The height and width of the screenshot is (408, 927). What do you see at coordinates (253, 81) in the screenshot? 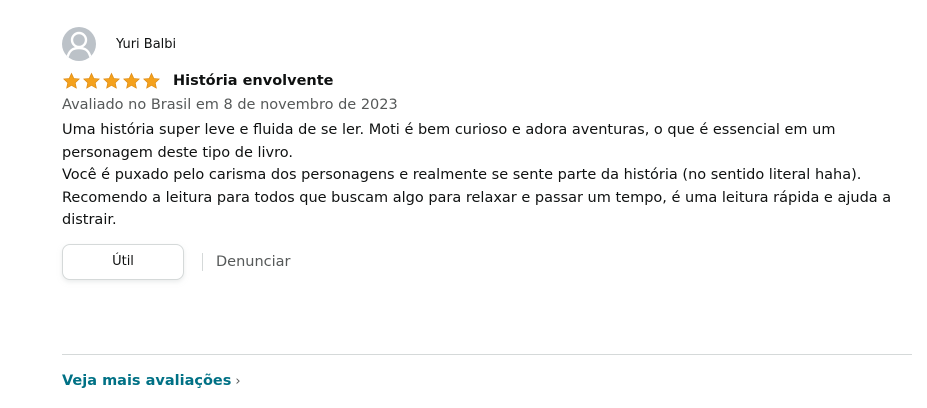
I see `review-title: História envolvente` at bounding box center [253, 81].